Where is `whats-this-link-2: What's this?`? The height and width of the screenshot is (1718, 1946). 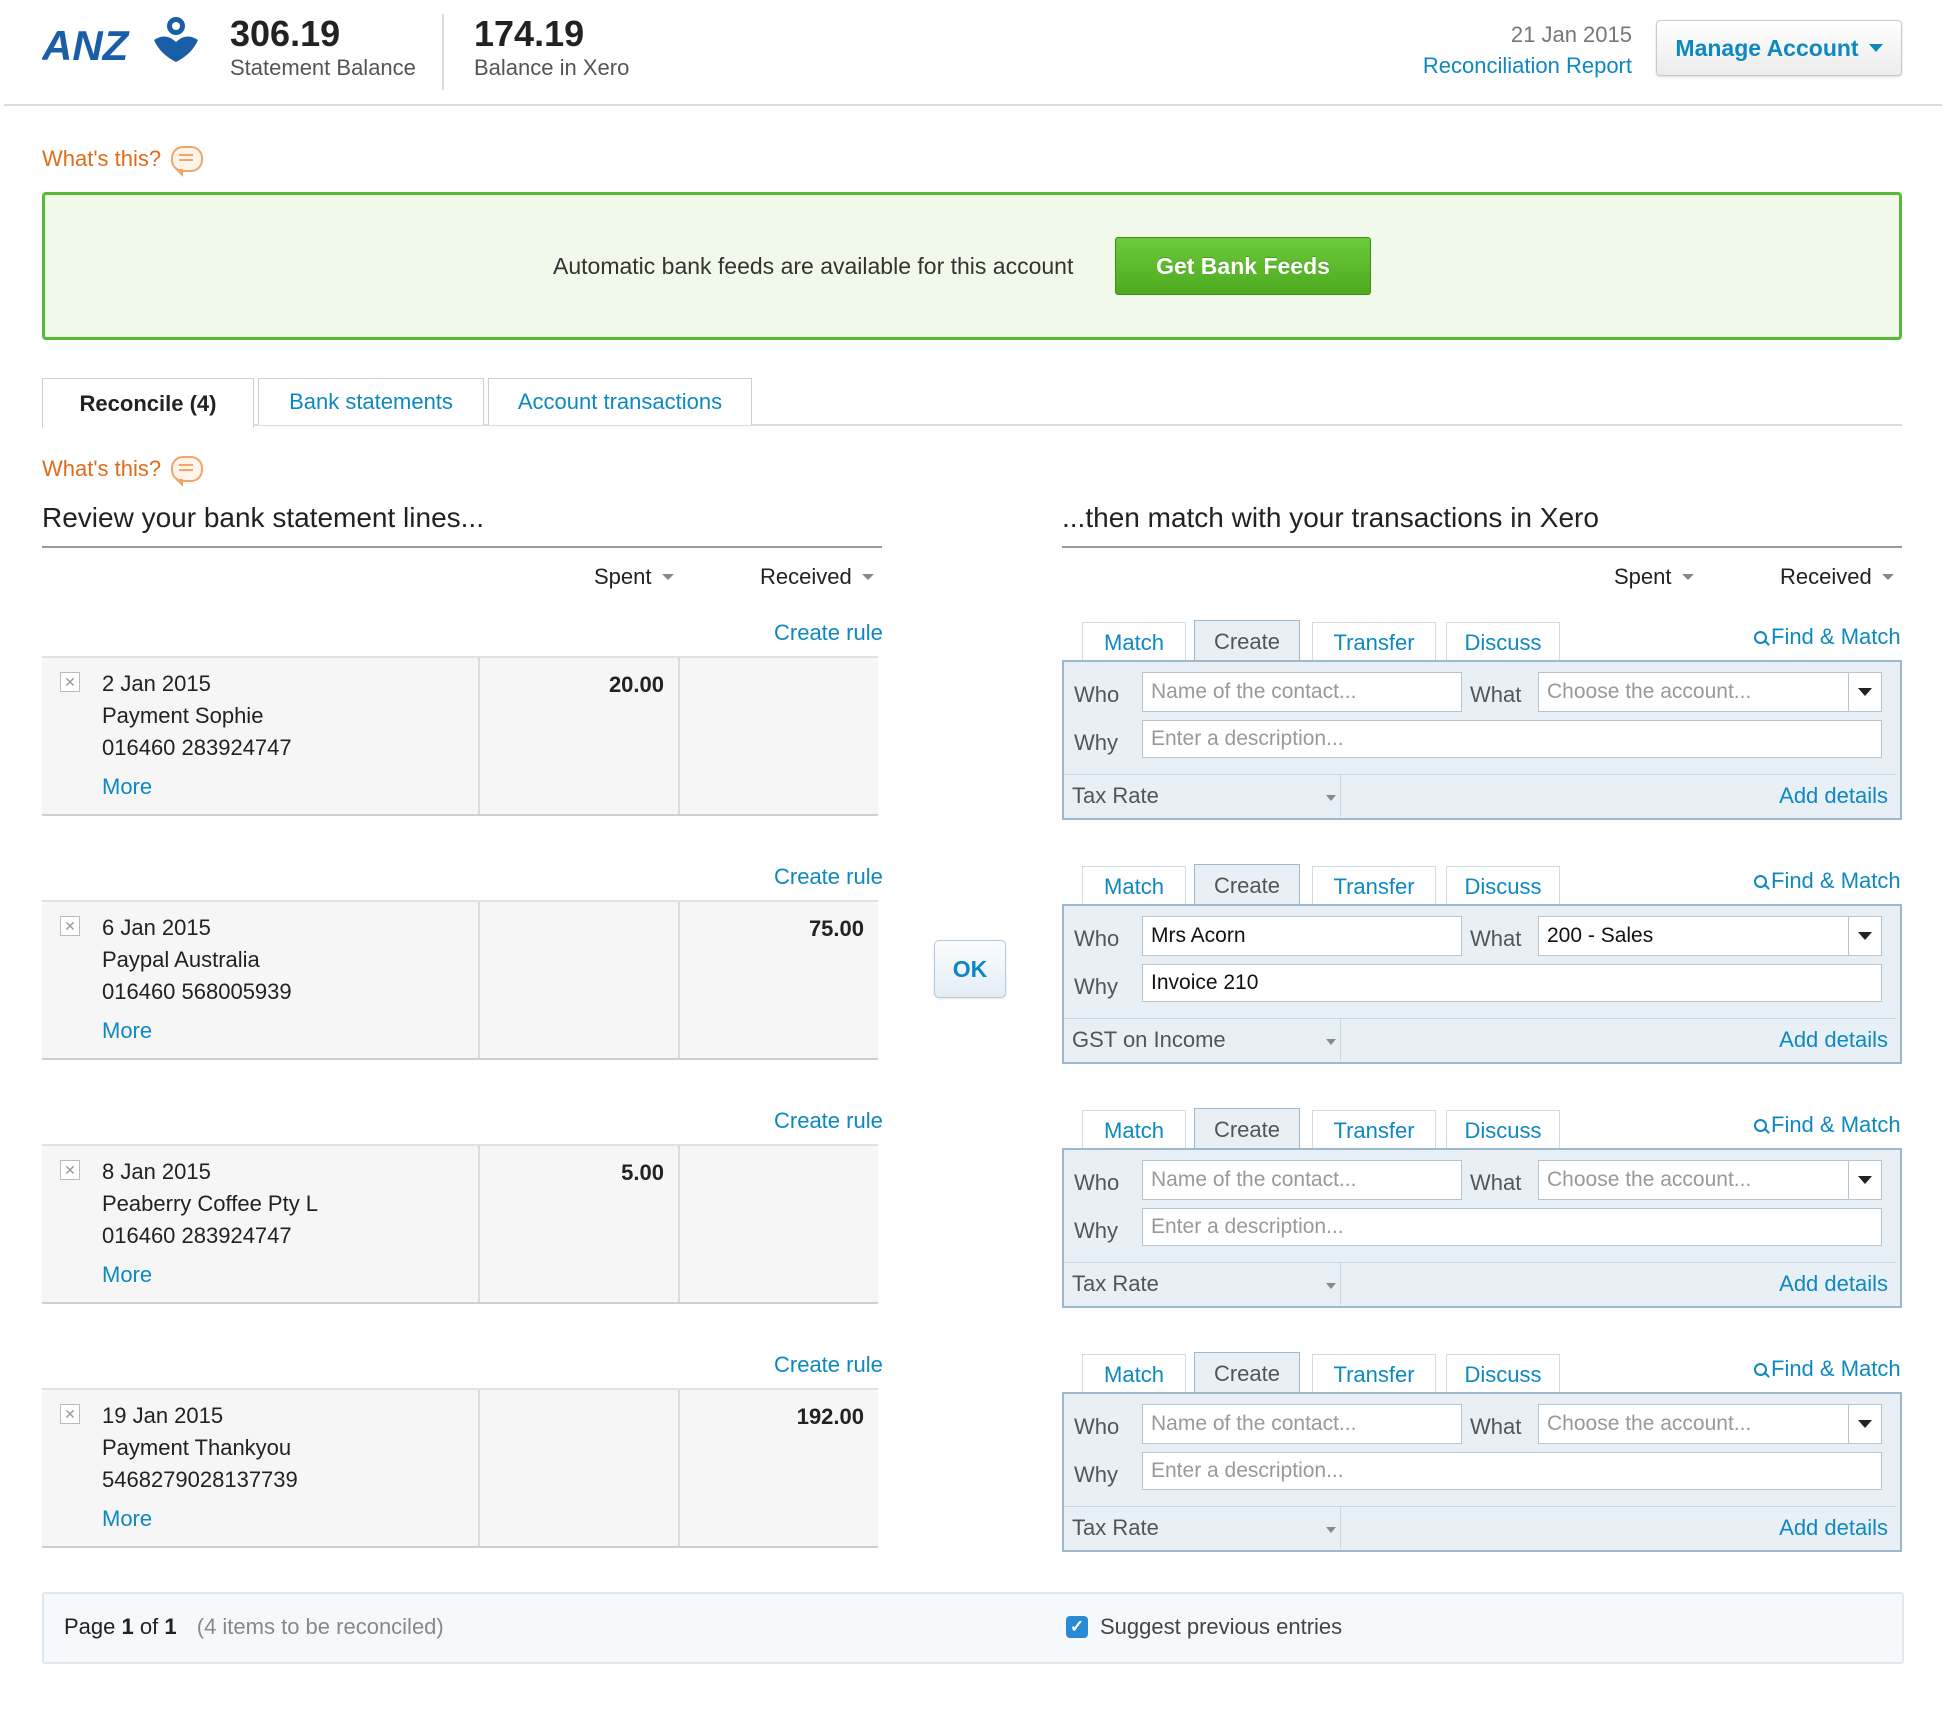 whats-this-link-2: What's this? is located at coordinates (123, 471).